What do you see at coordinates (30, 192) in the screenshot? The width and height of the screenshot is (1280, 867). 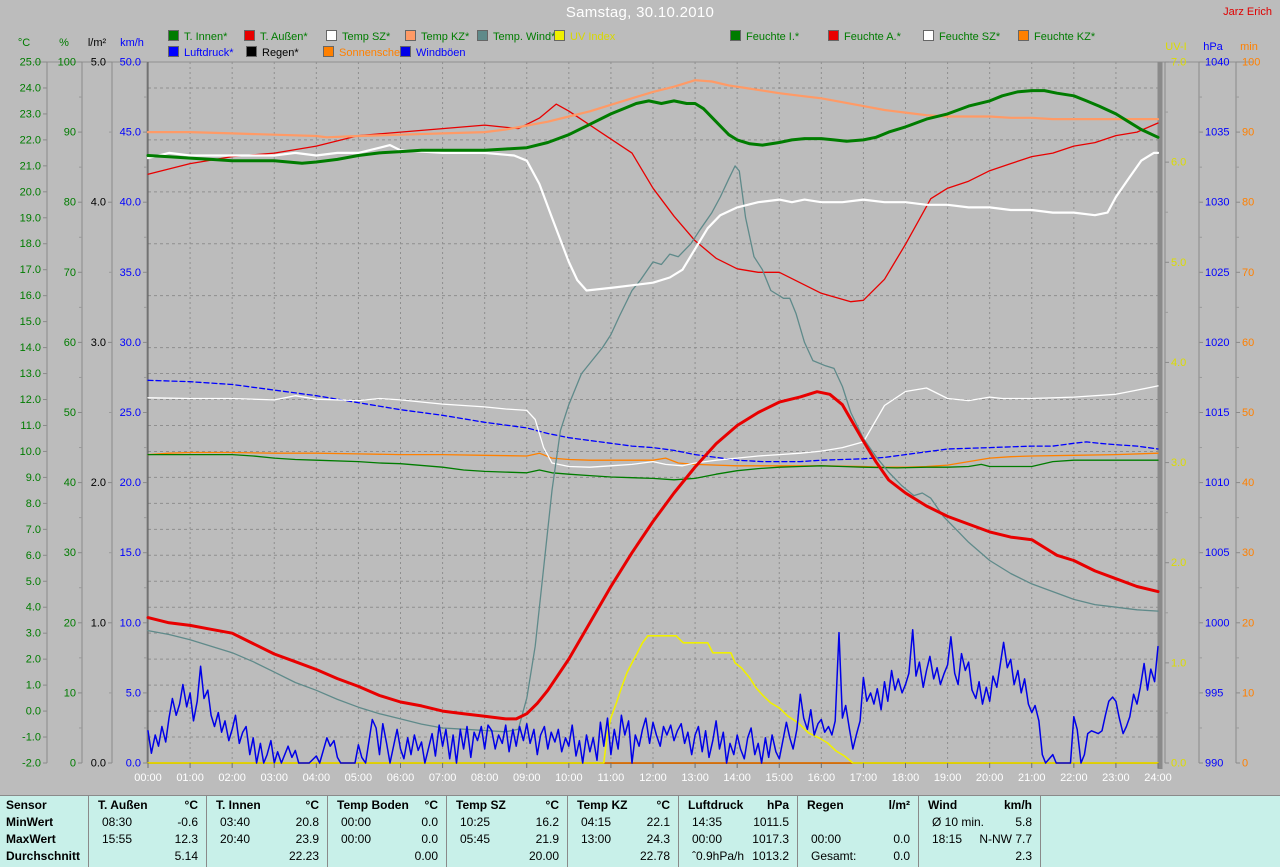 I see `axis-tick-label-temp_c: 20.0` at bounding box center [30, 192].